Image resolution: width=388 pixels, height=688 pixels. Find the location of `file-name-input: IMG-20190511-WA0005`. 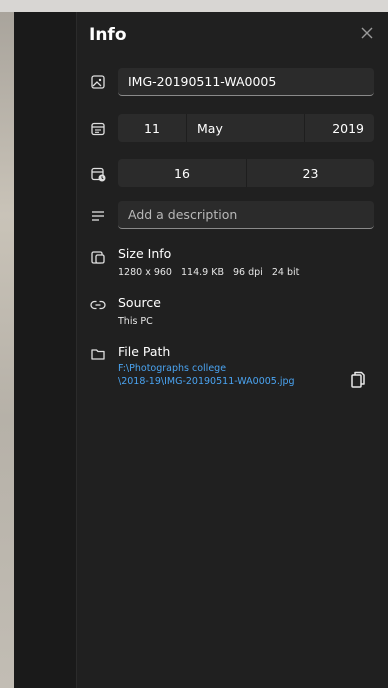

file-name-input: IMG-20190511-WA0005 is located at coordinates (246, 82).